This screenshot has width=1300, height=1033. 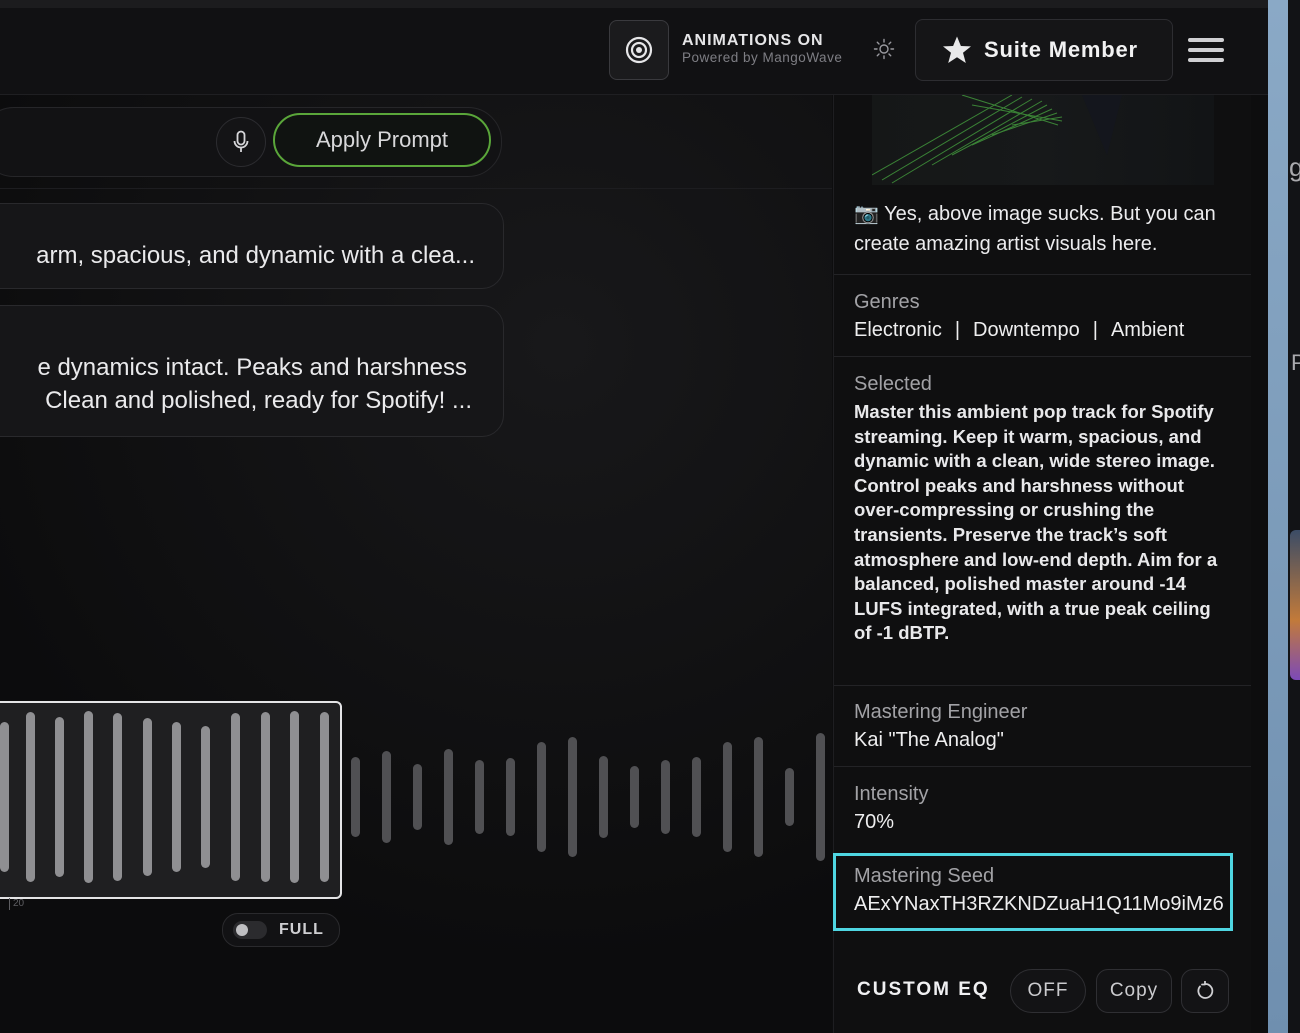 I want to click on microphone-button, so click(x=241, y=142).